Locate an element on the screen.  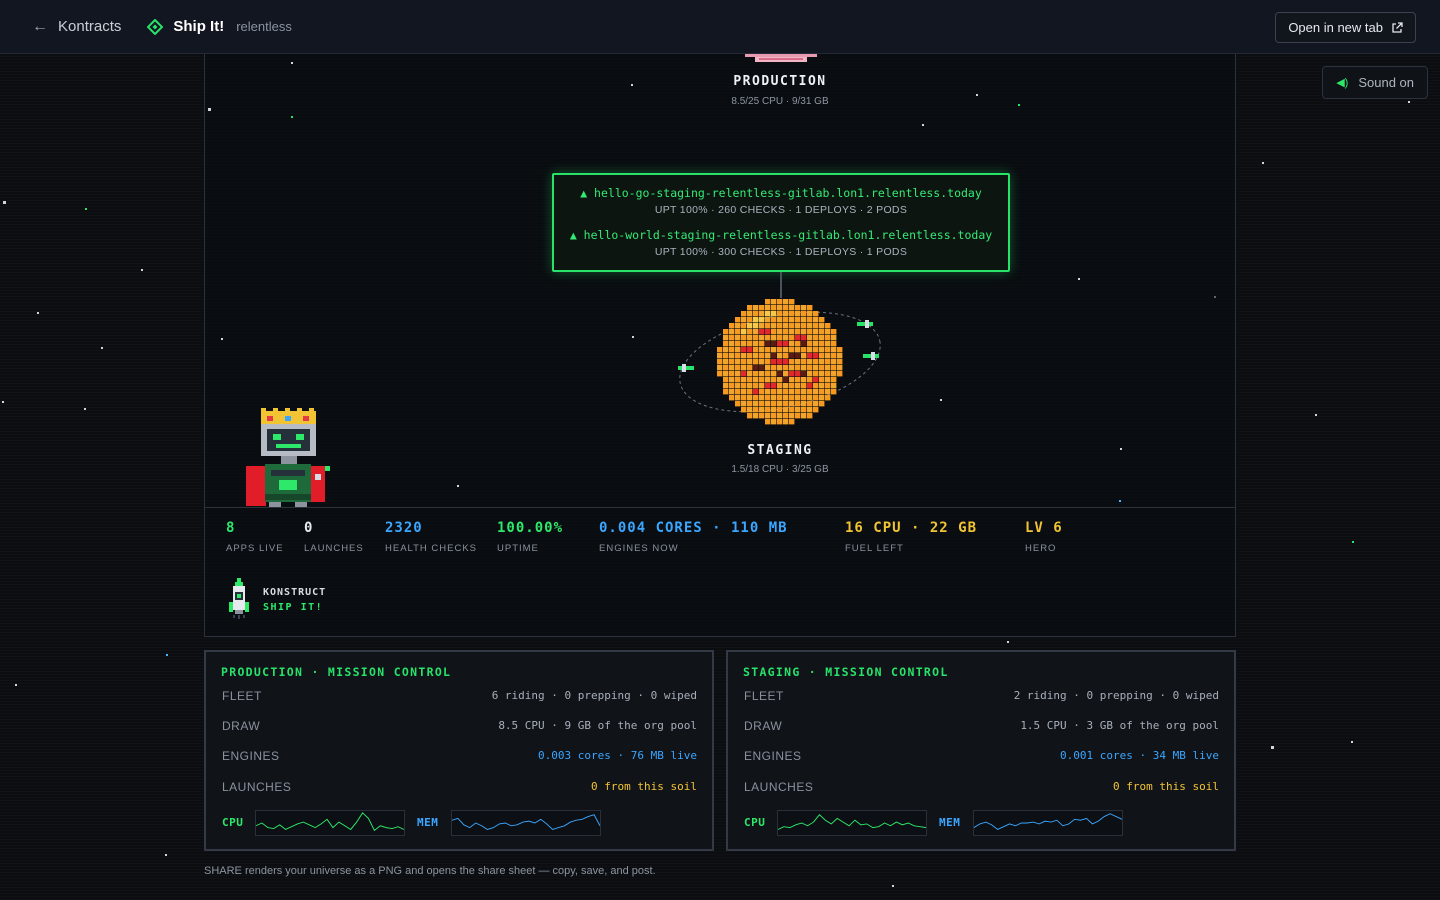
row-key: ENGINES is located at coordinates (773, 756).